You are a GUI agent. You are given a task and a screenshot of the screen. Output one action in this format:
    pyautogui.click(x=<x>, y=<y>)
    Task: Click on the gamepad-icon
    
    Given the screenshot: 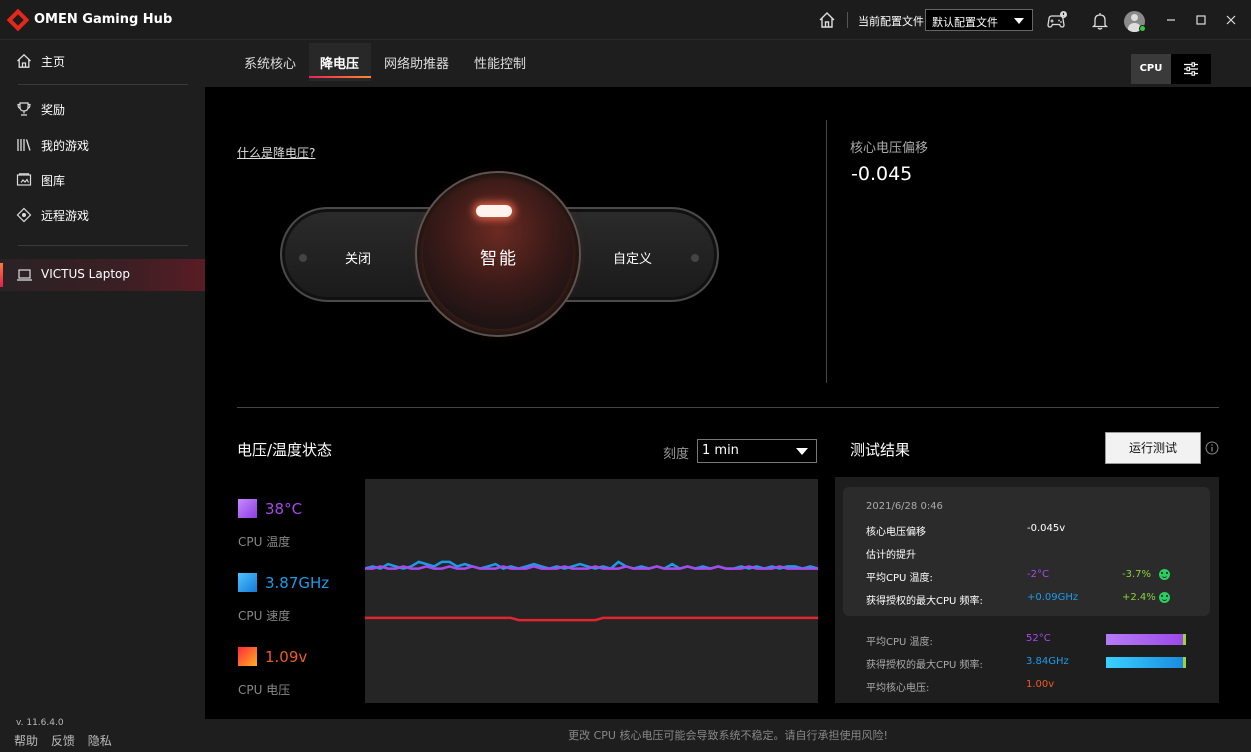 What is the action you would take?
    pyautogui.click(x=1057, y=21)
    